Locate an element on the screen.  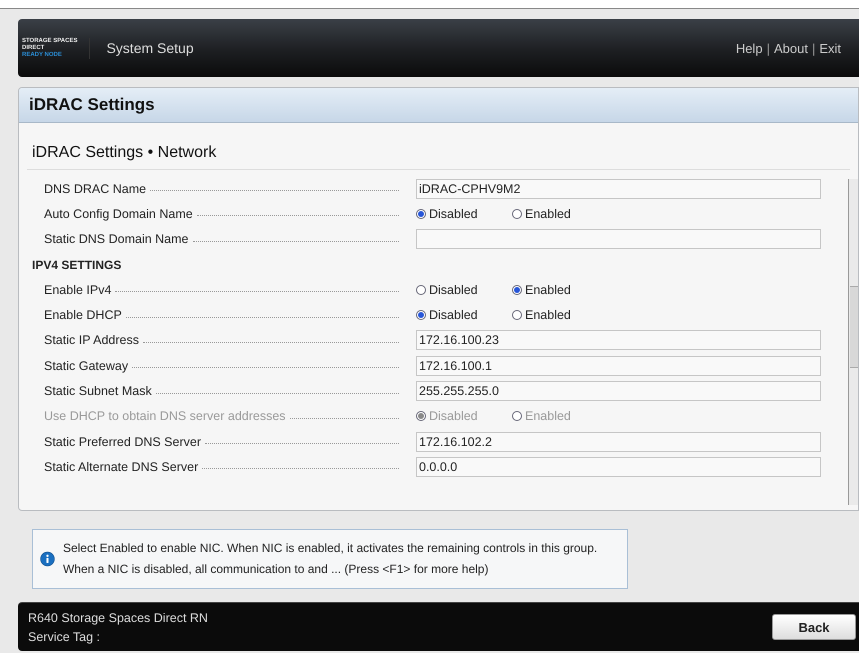
input-field: 0.0.0.0 is located at coordinates (618, 466).